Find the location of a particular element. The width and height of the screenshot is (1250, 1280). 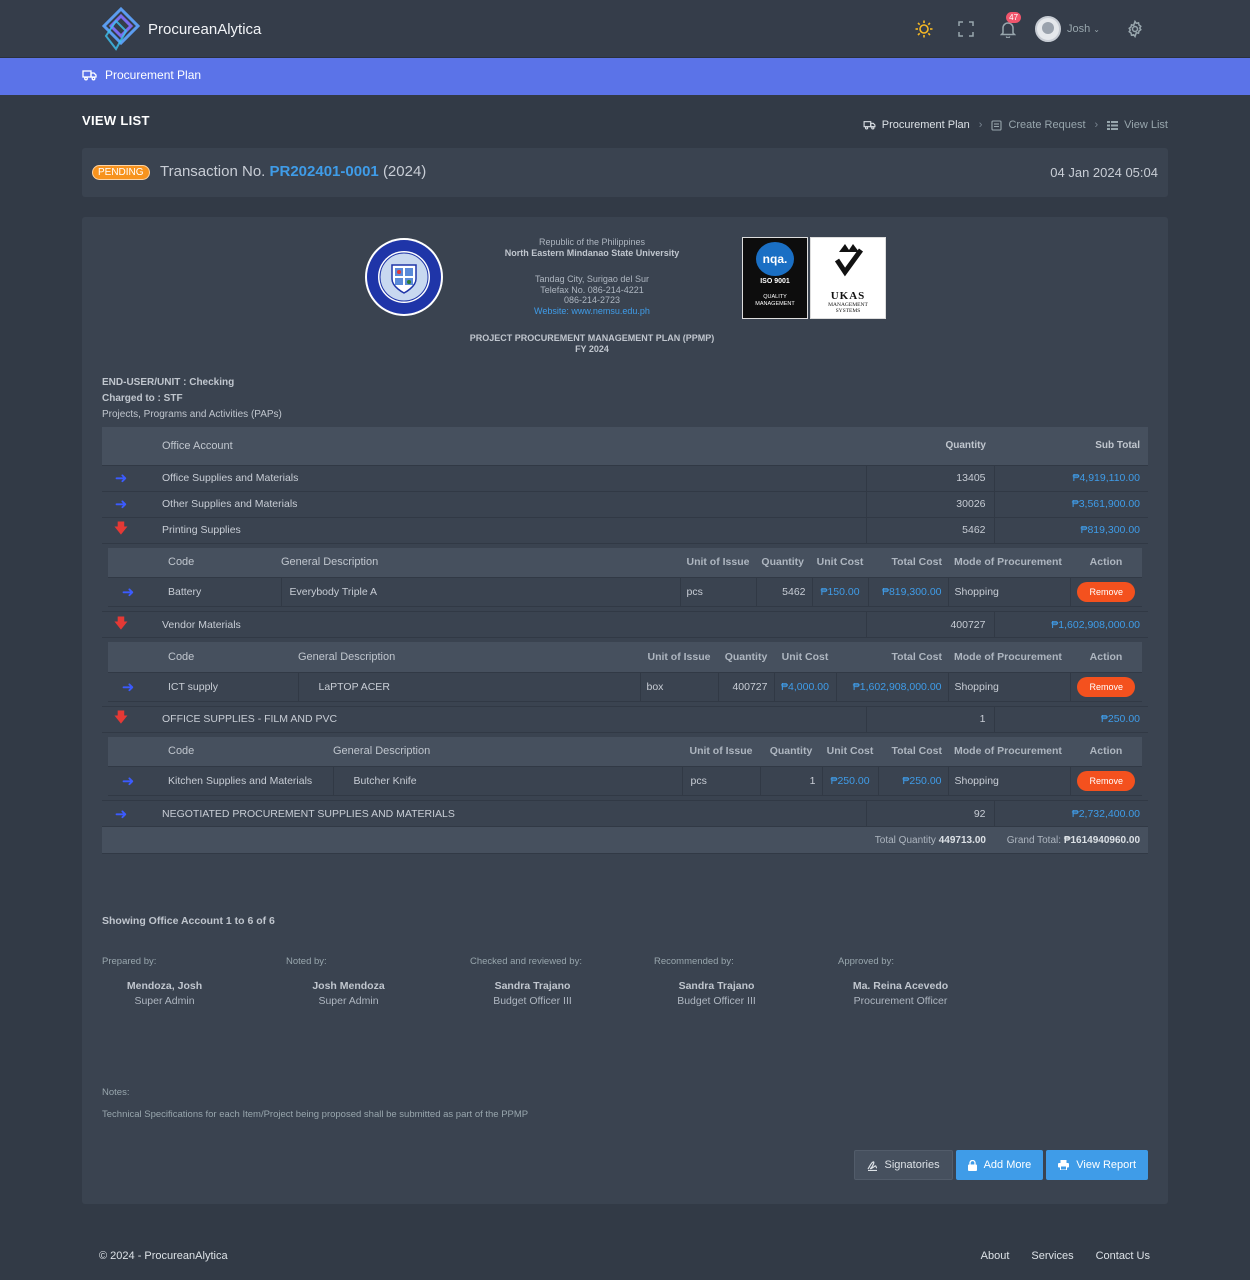

top-bar: ProcureanAlytica 47 Josh ⌄ is located at coordinates (625, 29).